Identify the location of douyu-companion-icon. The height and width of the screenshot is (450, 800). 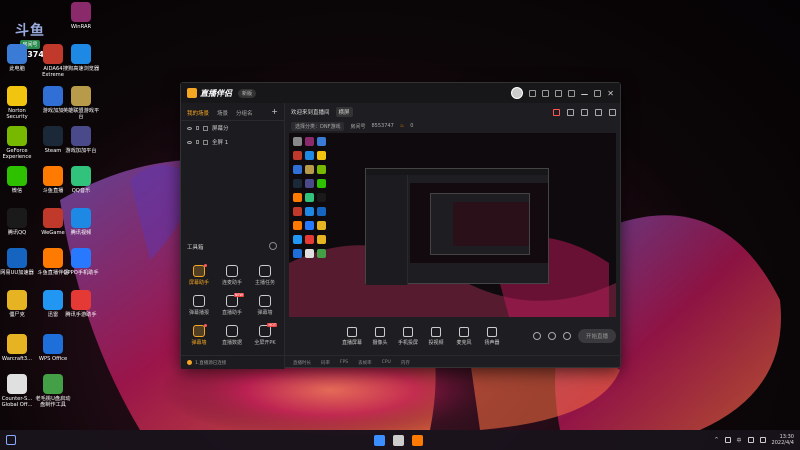
(417, 440).